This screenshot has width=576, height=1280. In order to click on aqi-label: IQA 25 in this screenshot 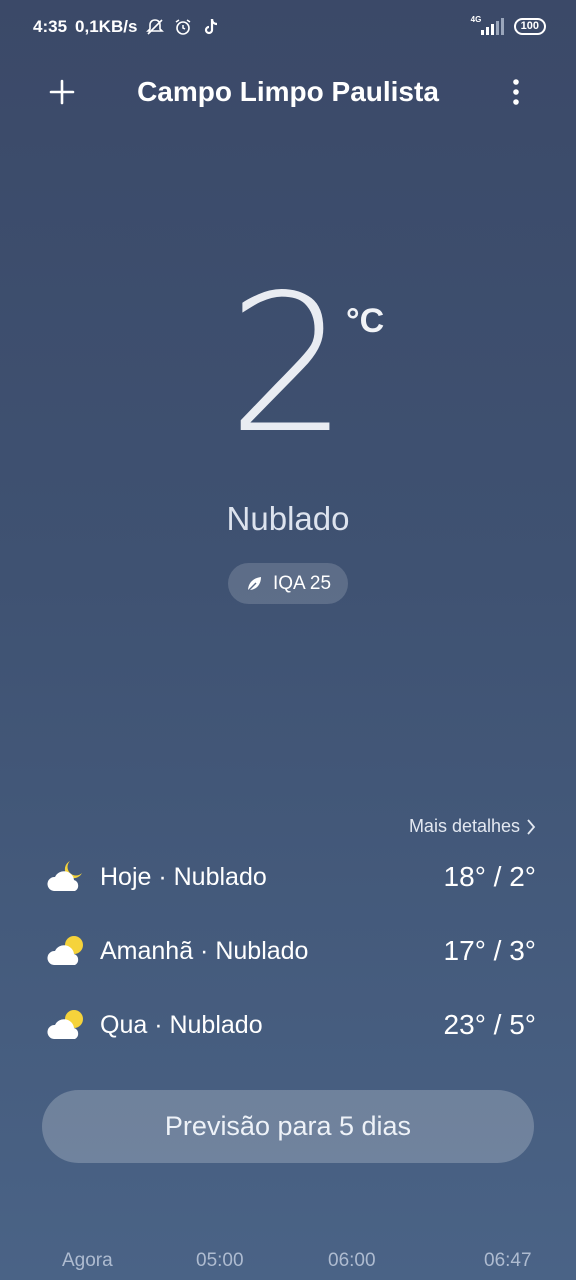, I will do `click(302, 583)`.